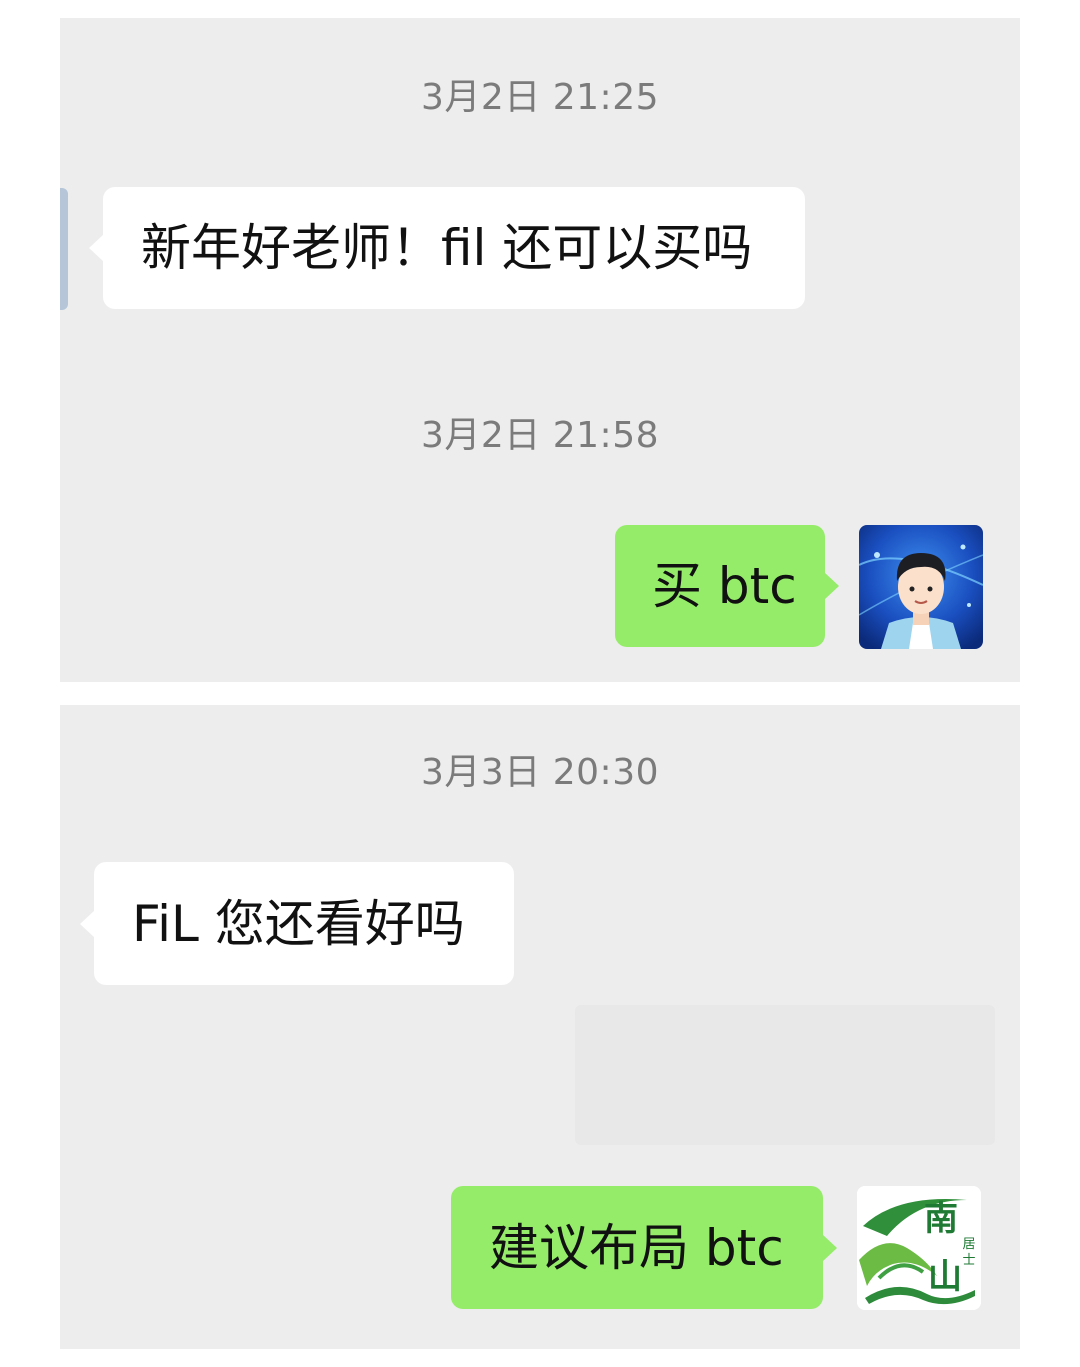 This screenshot has height=1367, width=1080. I want to click on outgoing-message-bubble: 买 btc, so click(727, 586).